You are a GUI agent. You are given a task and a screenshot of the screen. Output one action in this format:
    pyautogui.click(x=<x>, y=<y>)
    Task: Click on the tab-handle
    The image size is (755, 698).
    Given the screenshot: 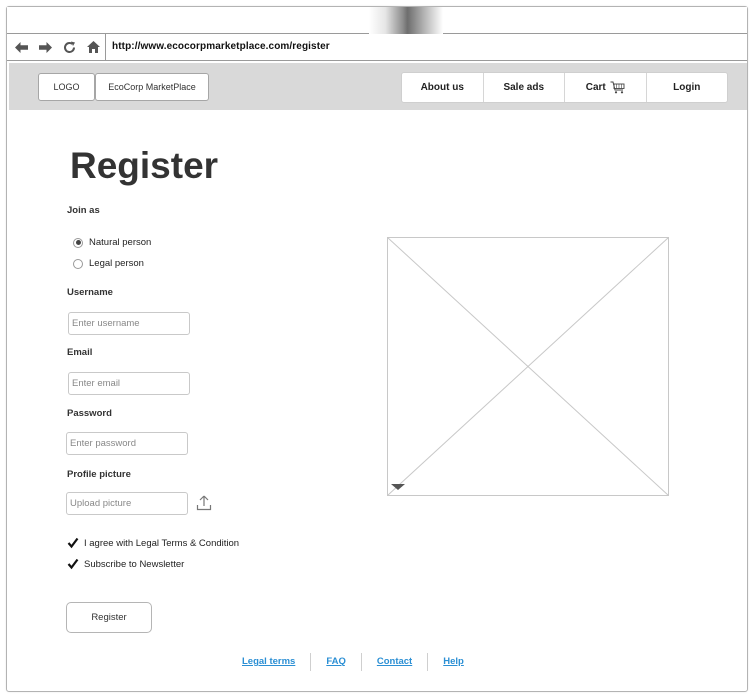 What is the action you would take?
    pyautogui.click(x=406, y=20)
    